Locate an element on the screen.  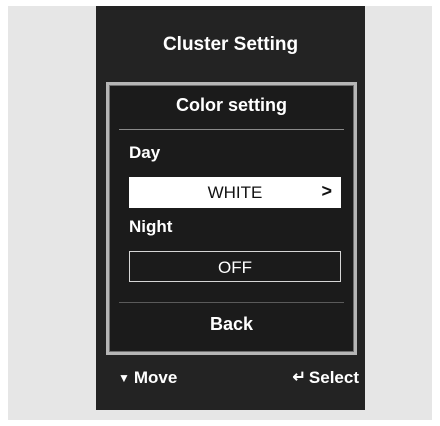
day-color-selector: WHITE > is located at coordinates (235, 192).